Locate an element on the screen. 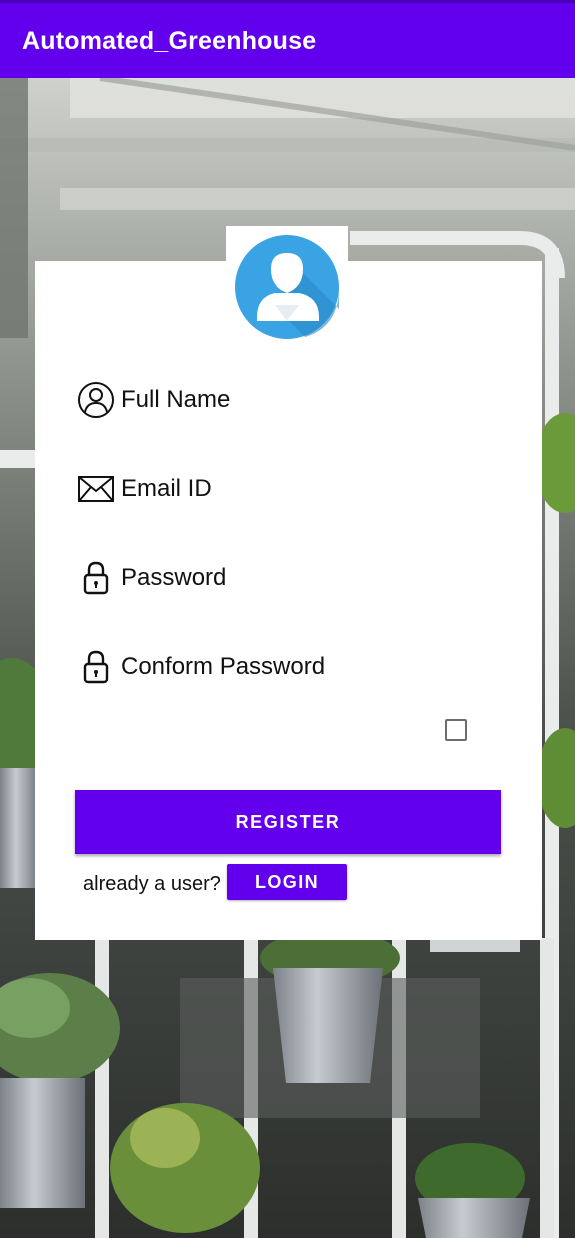 Image resolution: width=575 pixels, height=1238 pixels. show-password-checkbox is located at coordinates (456, 730).